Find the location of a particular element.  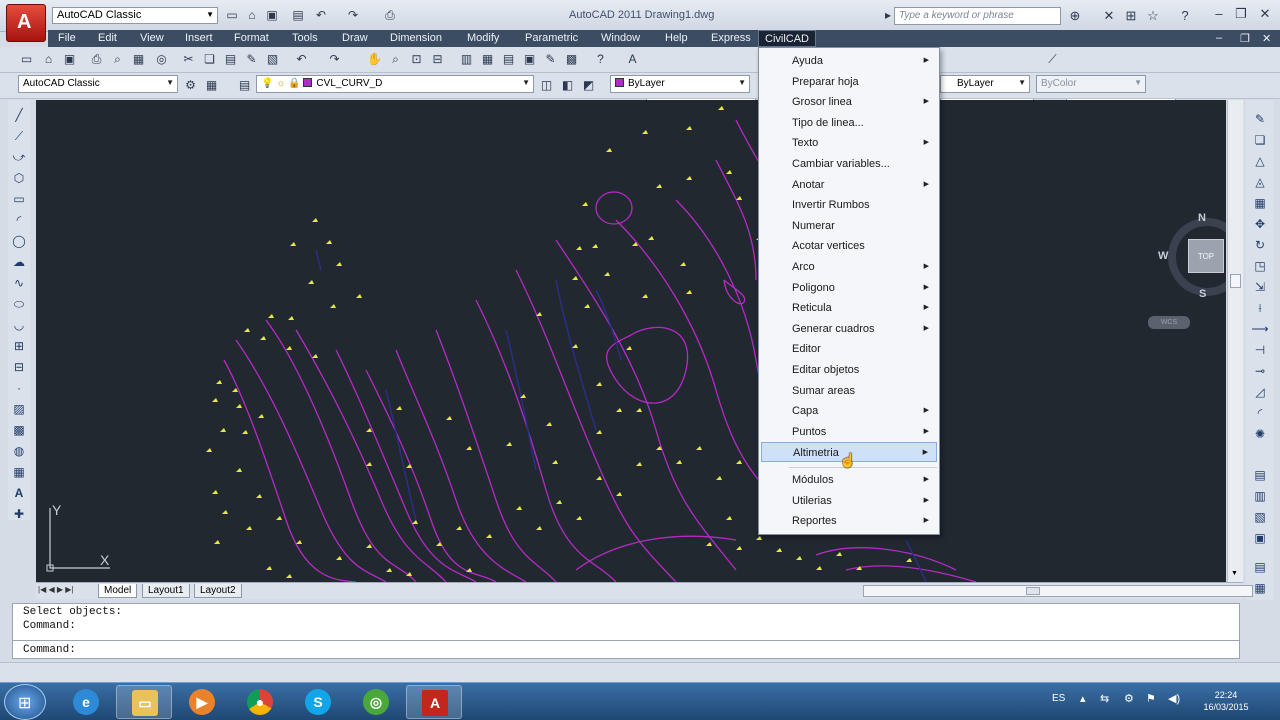

copy-object-icon: ❏ is located at coordinates (1260, 140).